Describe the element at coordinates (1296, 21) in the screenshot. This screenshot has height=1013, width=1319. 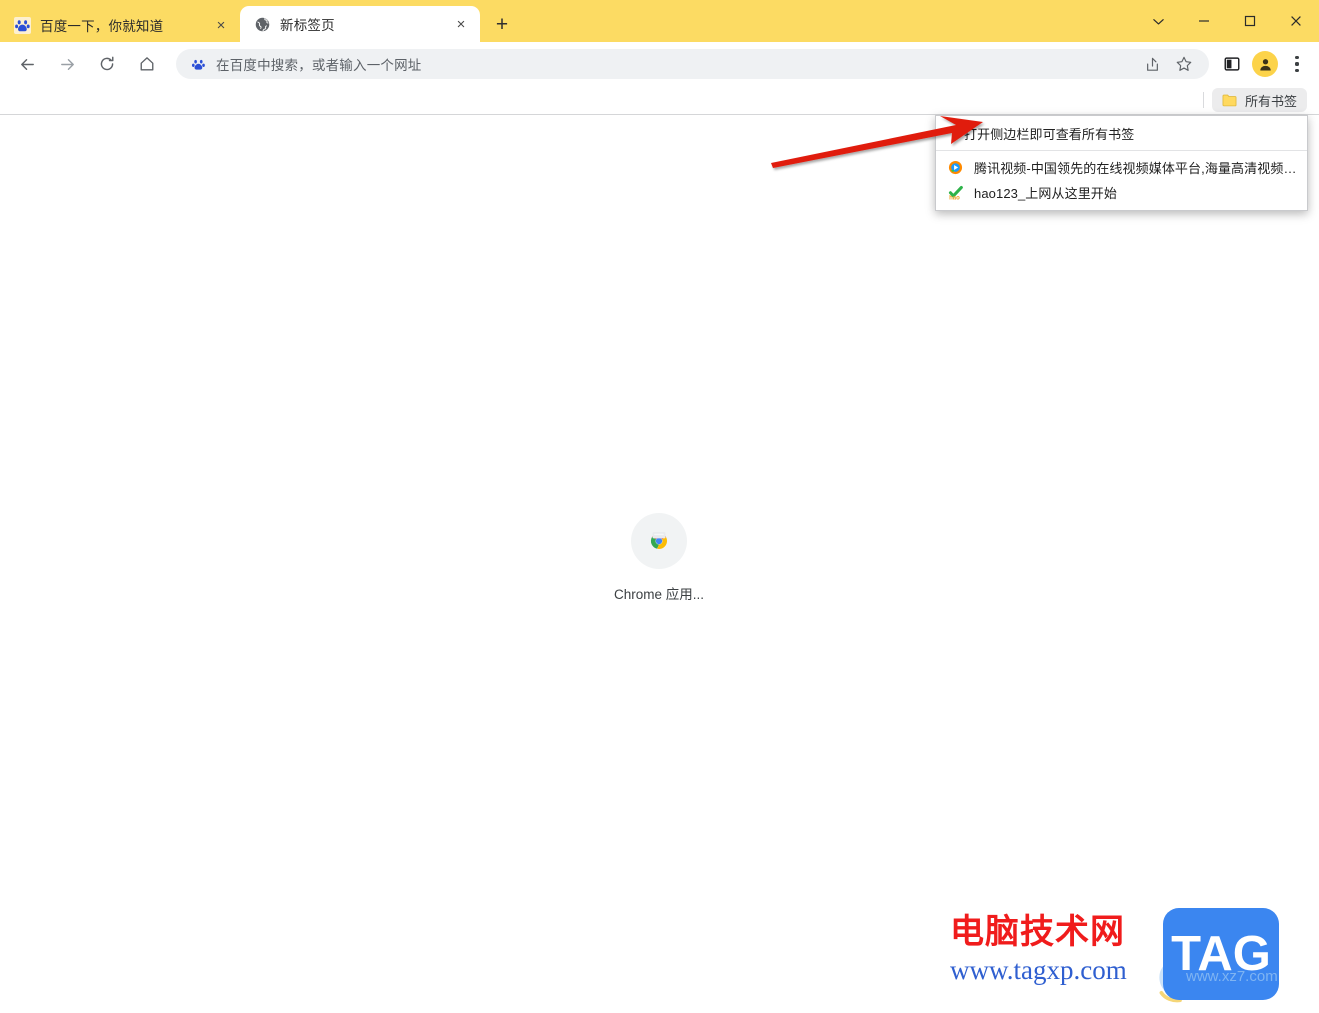
I see `close-icon` at that location.